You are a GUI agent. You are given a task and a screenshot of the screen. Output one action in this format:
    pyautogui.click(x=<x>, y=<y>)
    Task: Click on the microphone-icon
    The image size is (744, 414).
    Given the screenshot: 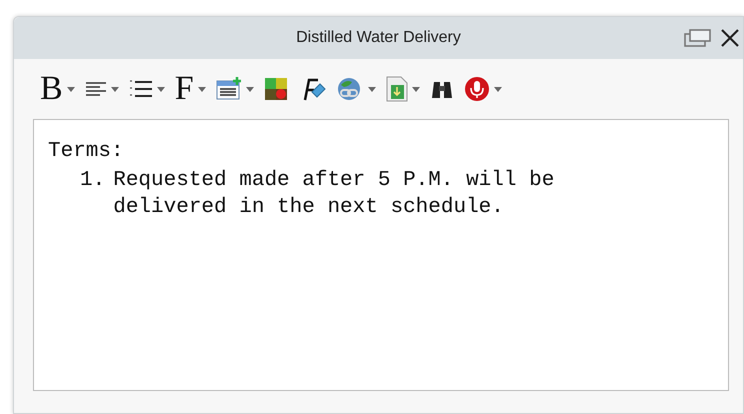 What is the action you would take?
    pyautogui.click(x=477, y=89)
    